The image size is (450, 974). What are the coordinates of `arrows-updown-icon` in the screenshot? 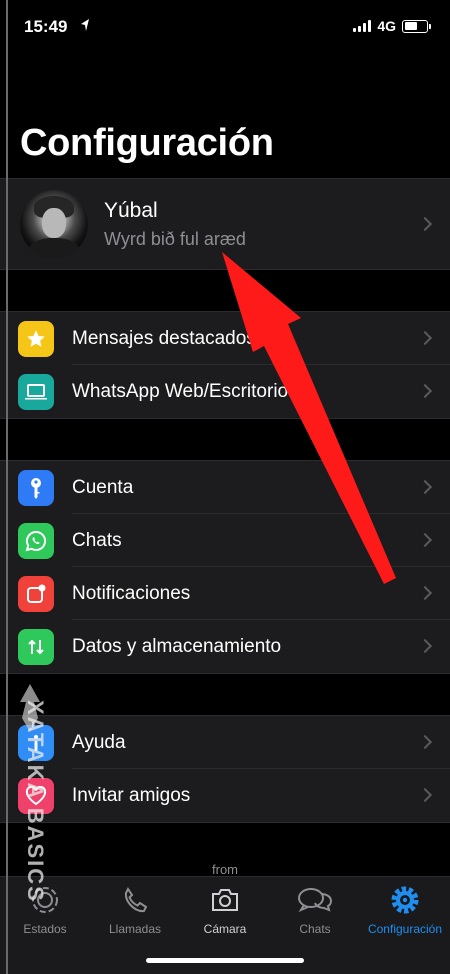 It's located at (36, 646).